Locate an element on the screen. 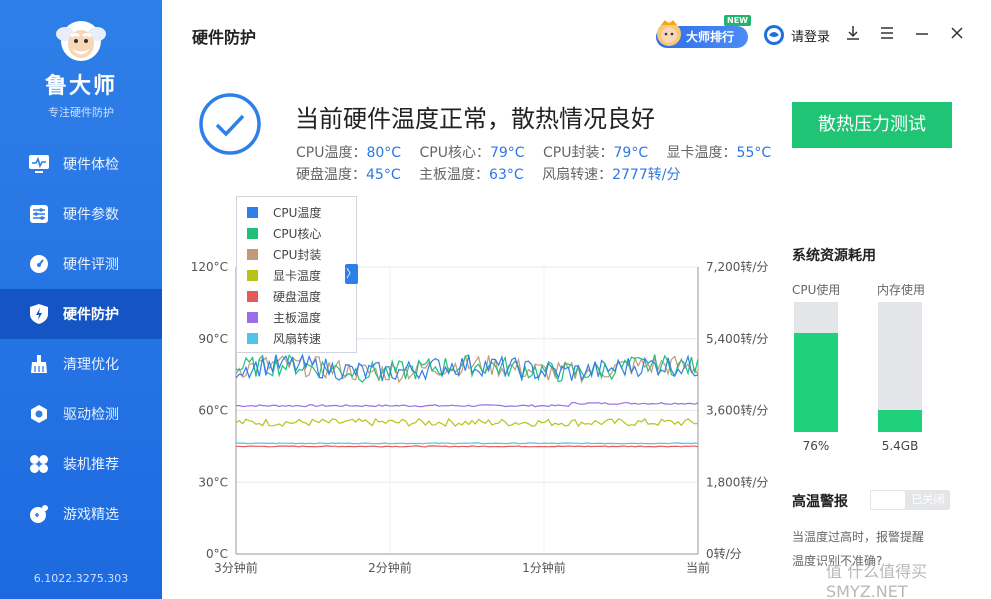  speedometer-icon is located at coordinates (39, 264).